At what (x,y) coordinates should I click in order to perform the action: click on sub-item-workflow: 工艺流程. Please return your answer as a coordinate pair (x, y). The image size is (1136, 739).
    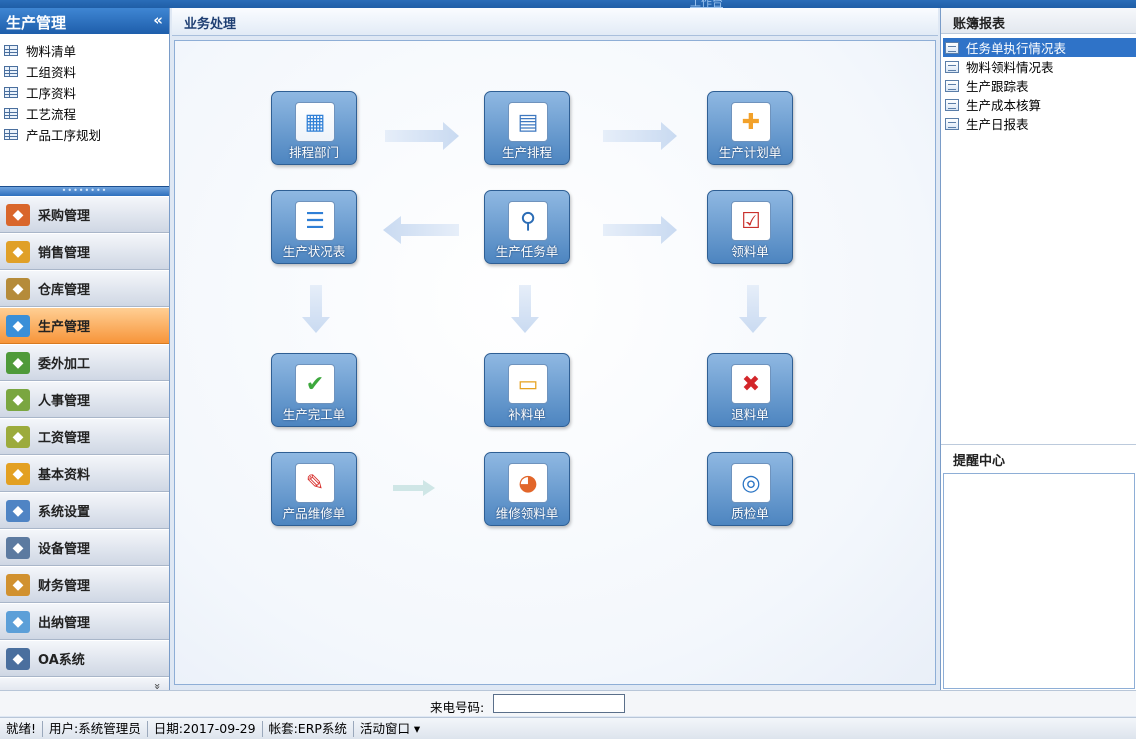
    Looking at the image, I should click on (84, 113).